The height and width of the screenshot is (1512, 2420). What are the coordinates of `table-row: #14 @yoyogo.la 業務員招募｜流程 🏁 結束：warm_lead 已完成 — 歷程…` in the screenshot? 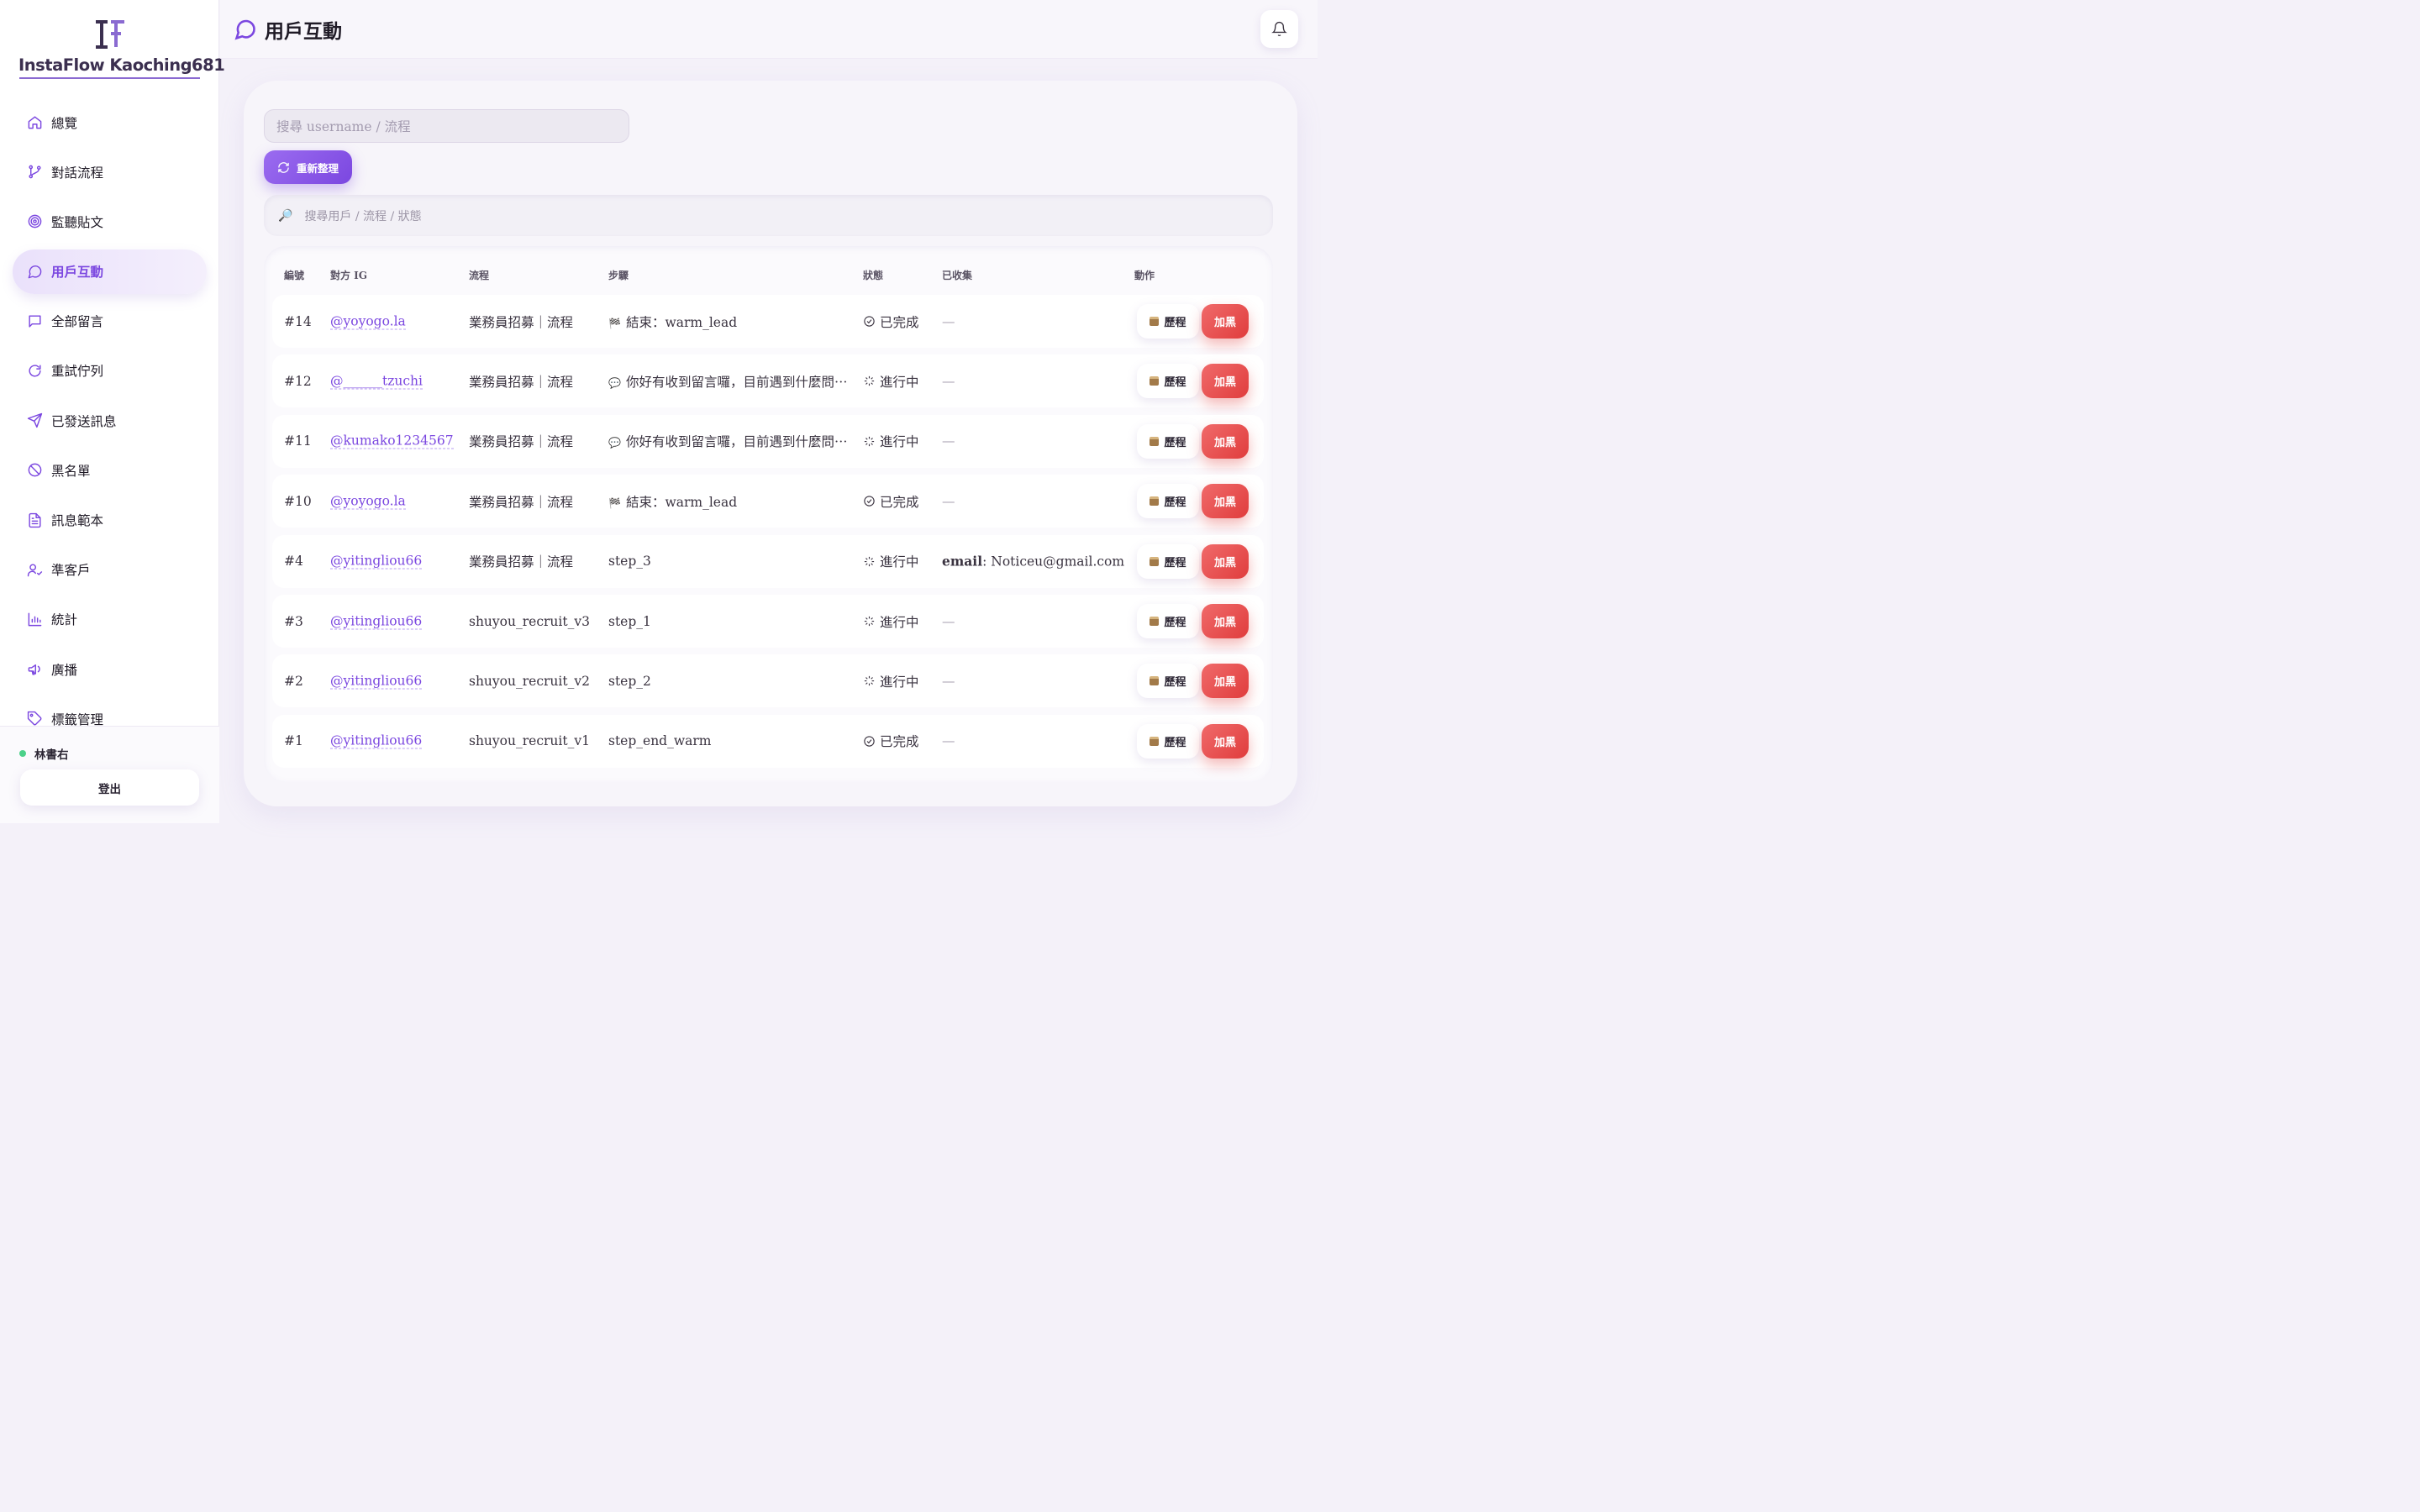 It's located at (768, 321).